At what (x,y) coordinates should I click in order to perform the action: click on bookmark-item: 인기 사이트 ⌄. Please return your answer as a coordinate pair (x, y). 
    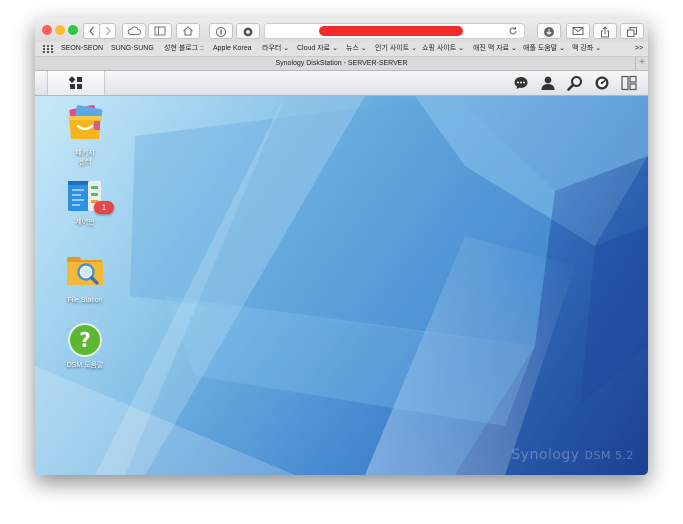
    Looking at the image, I should click on (396, 49).